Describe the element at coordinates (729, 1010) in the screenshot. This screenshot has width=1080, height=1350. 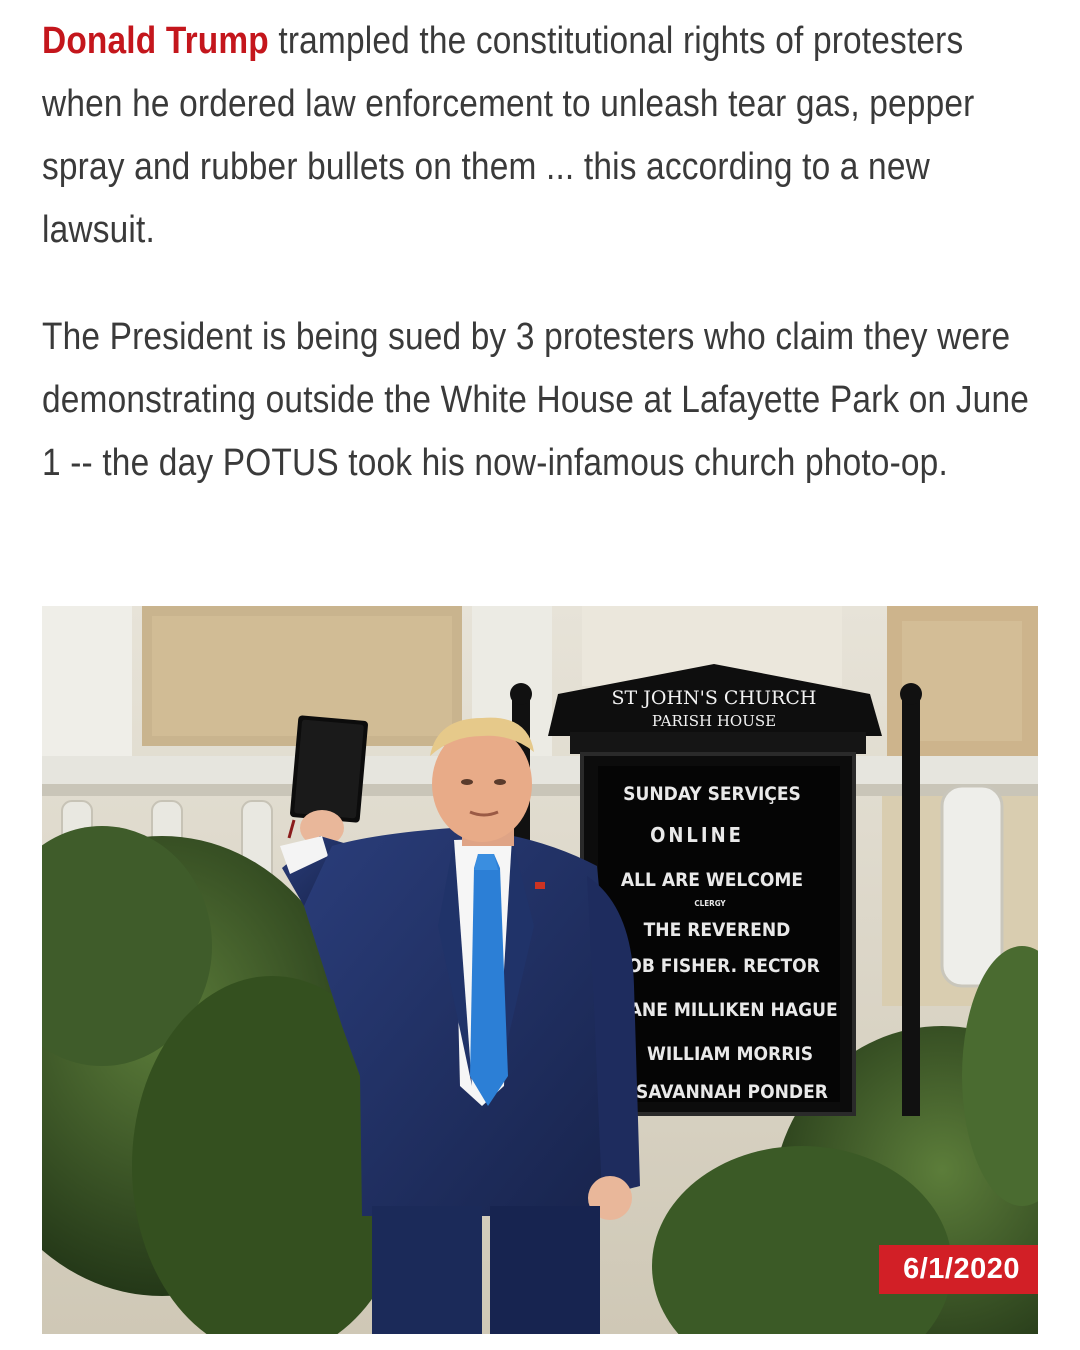
I see `sign-line-hague: JANE MILLIKEN HAGUE` at that location.